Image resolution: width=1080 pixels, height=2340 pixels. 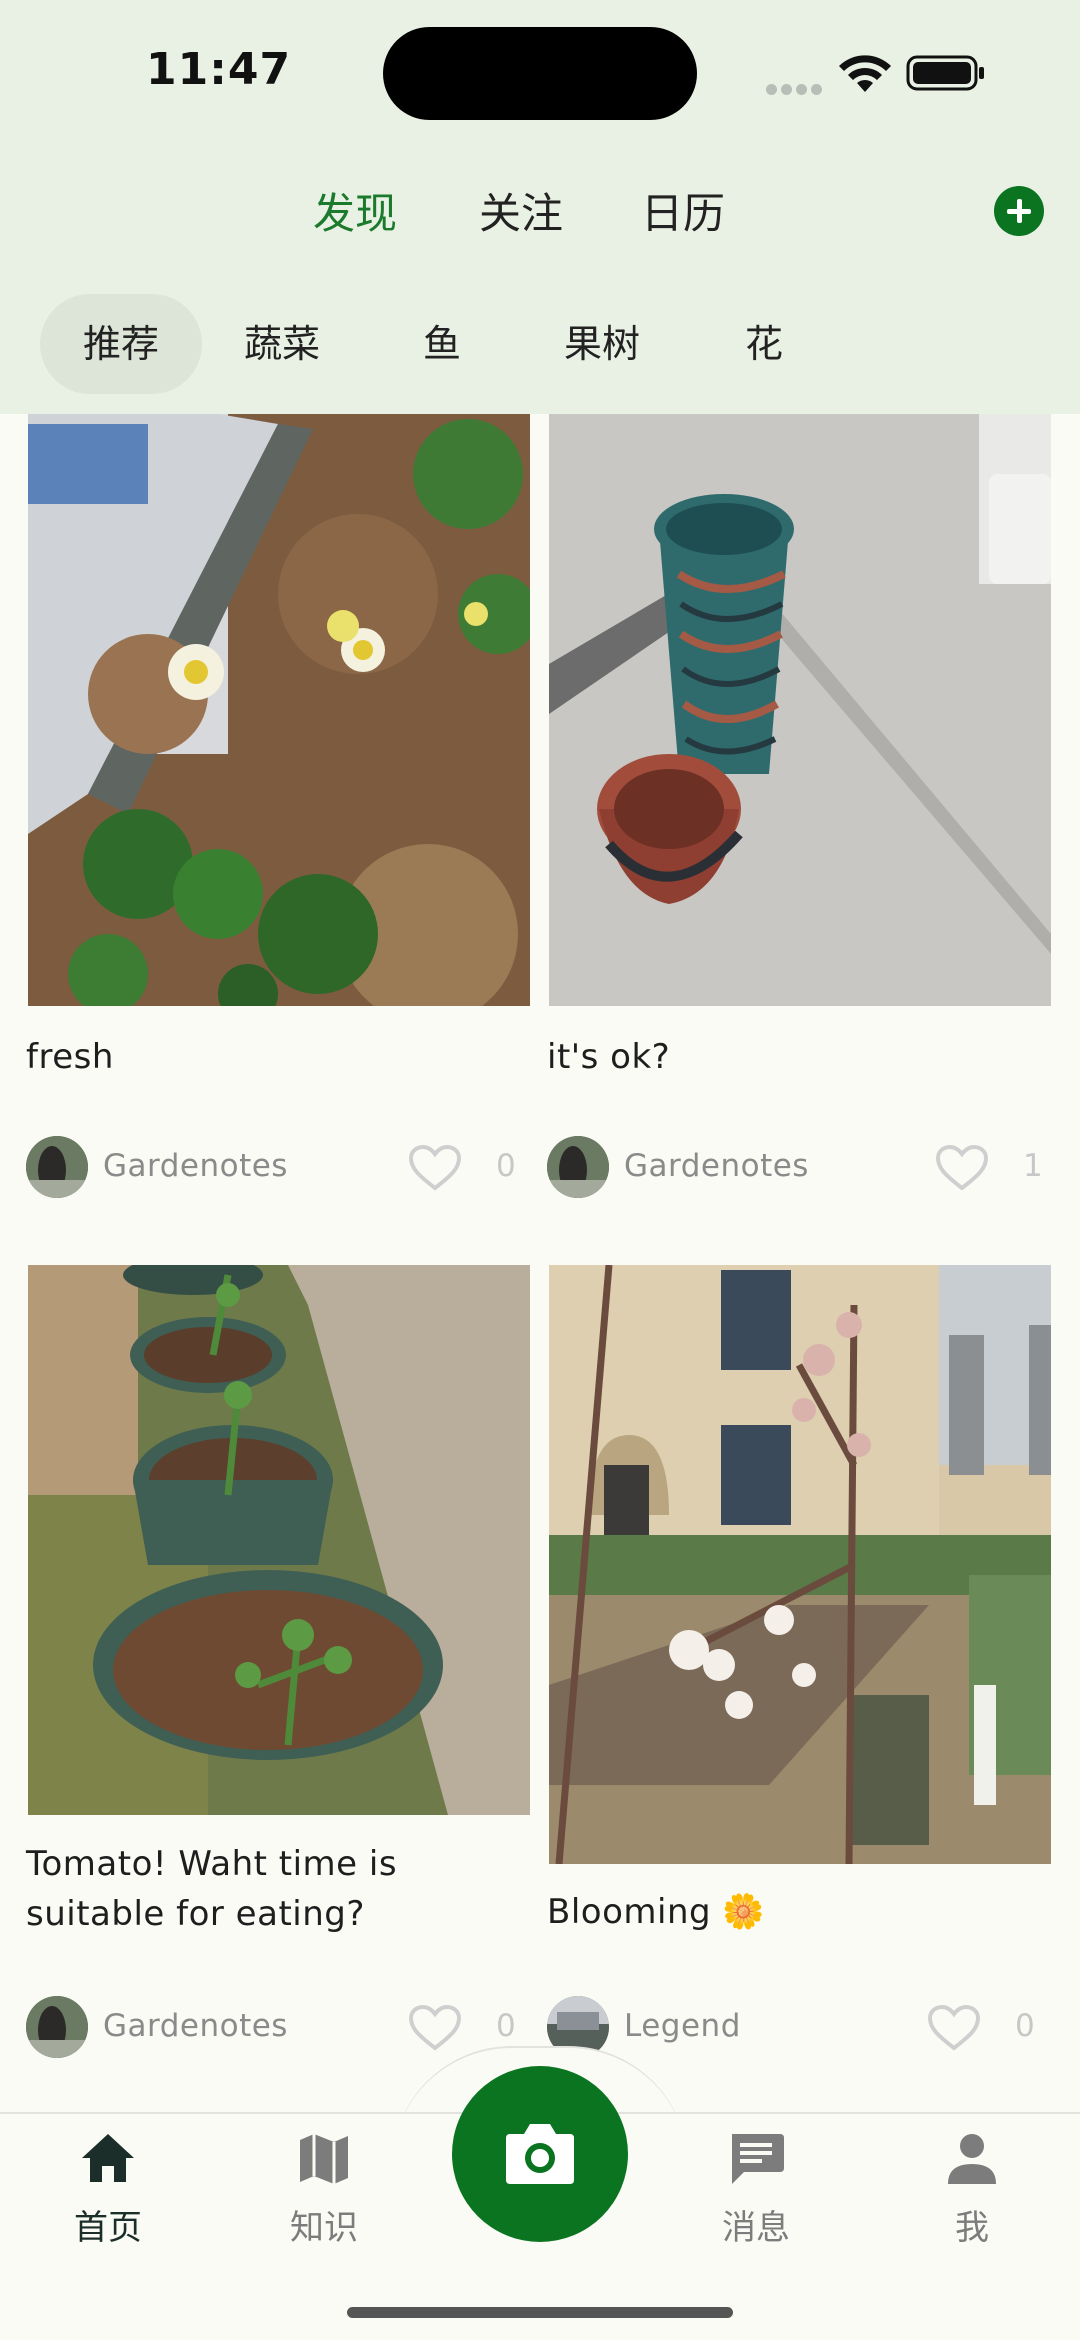 What do you see at coordinates (219, 69) in the screenshot?
I see `status-time: 11:47` at bounding box center [219, 69].